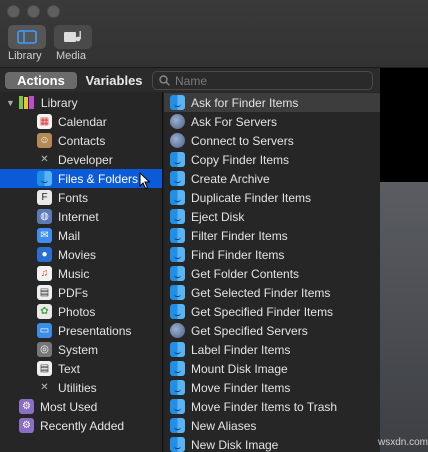 Image resolution: width=428 pixels, height=452 pixels. What do you see at coordinates (114, 80) in the screenshot?
I see `tab-variables: Variables` at bounding box center [114, 80].